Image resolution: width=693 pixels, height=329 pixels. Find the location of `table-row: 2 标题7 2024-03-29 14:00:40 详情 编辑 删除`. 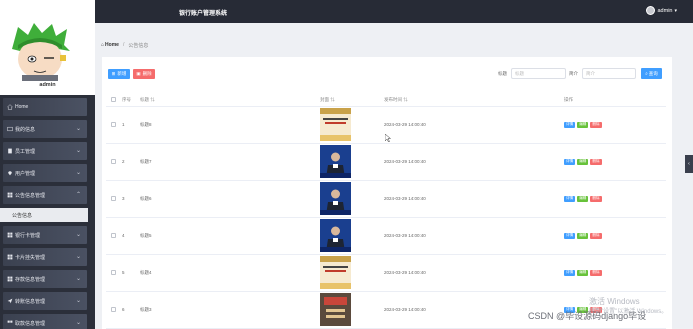

table-row: 2 标题7 2024-03-29 14:00:40 详情 编辑 删除 is located at coordinates (386, 162).